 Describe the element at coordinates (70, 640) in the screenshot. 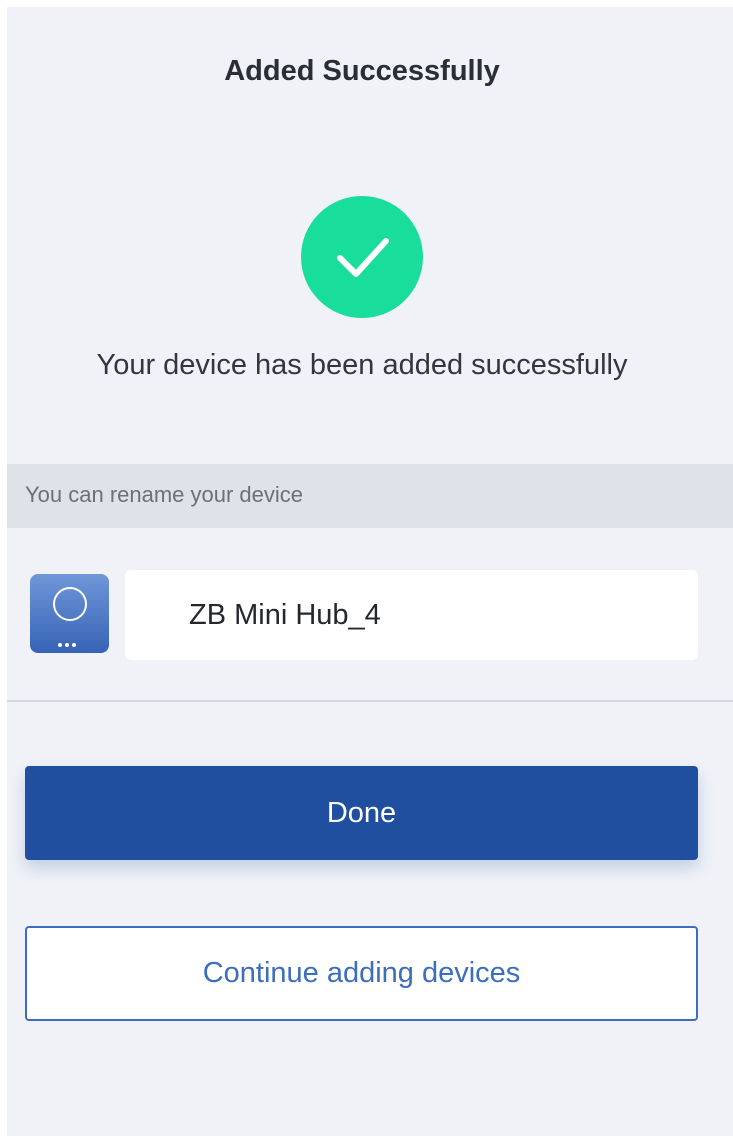

I see `hub-dots-icon` at that location.